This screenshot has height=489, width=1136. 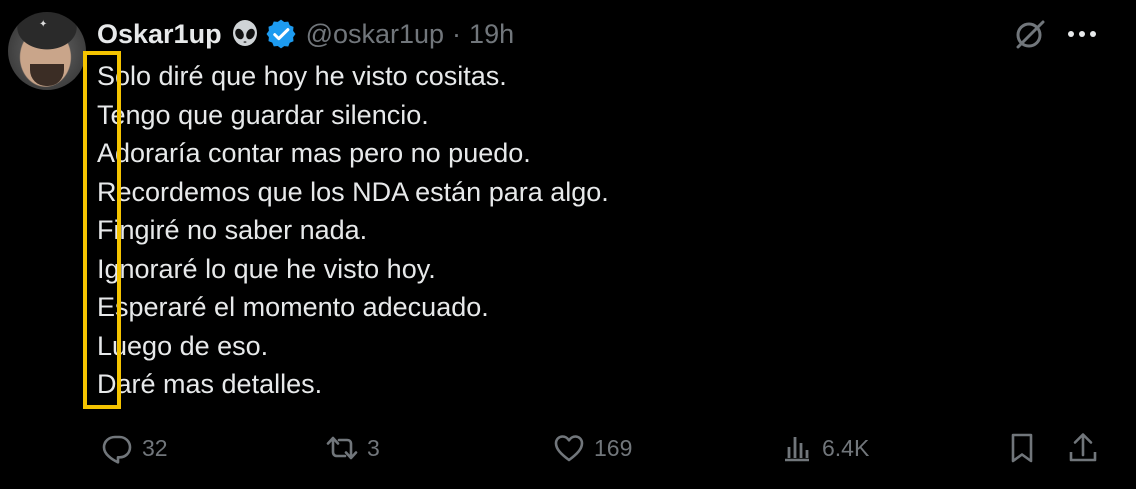 I want to click on grok-icon, so click(x=1030, y=34).